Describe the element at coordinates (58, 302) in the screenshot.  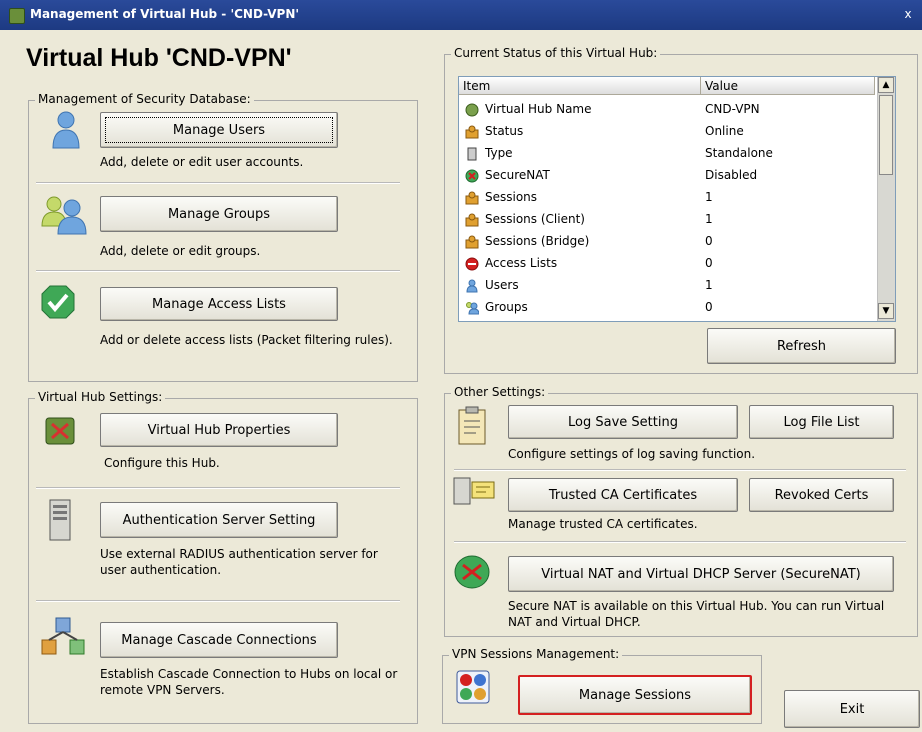
I see `checkmark-icon` at that location.